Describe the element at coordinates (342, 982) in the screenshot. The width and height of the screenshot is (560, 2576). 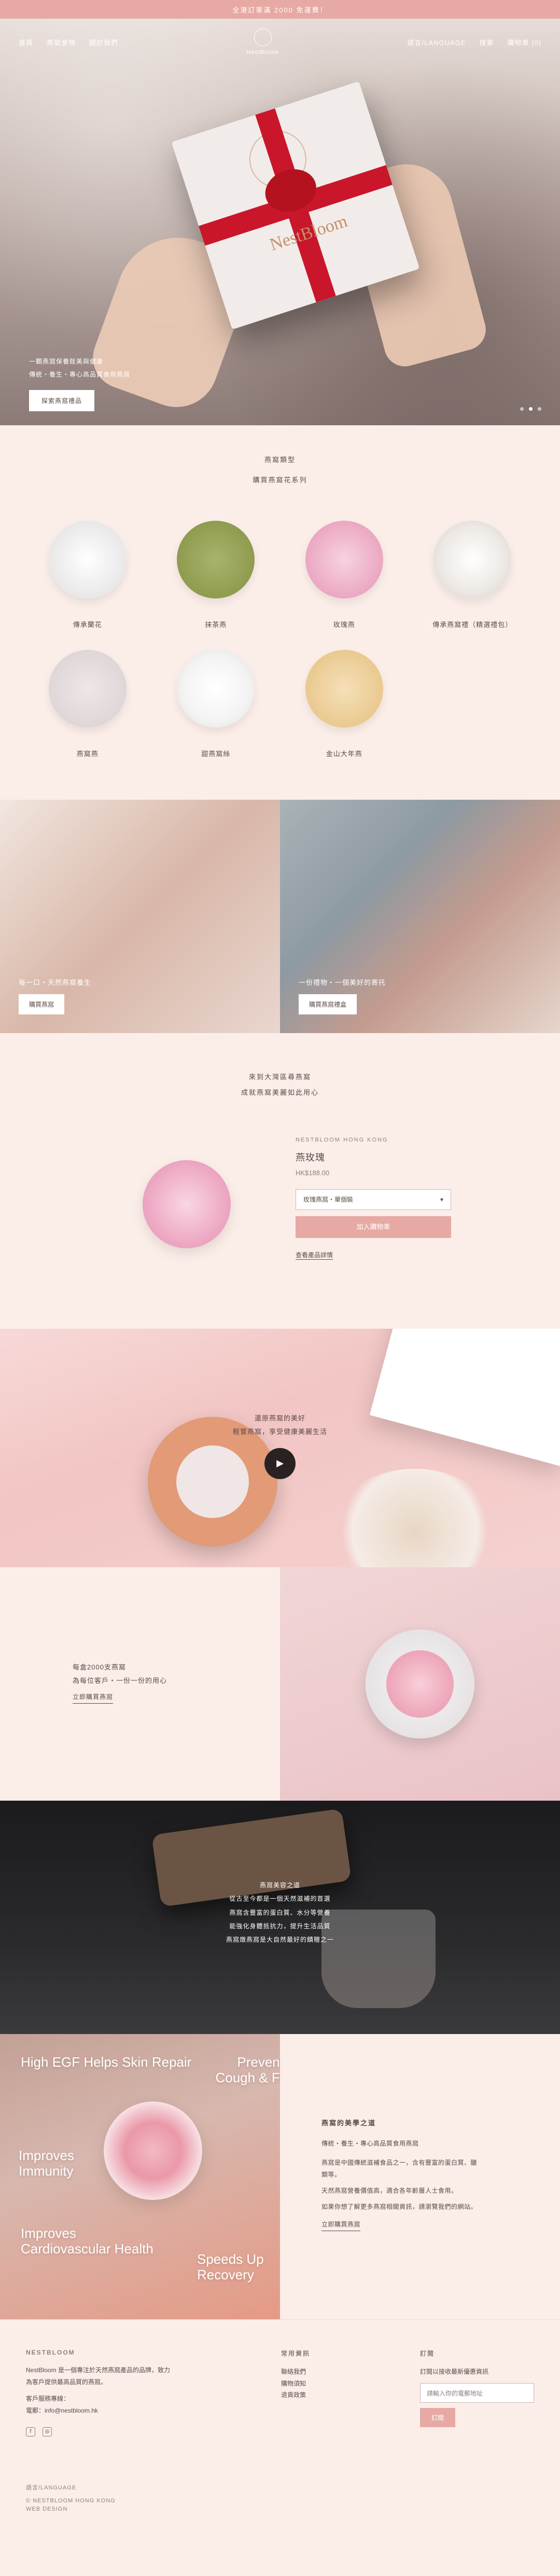
I see `promo-right-caption: 一份禮物・一個美好的寄托` at that location.